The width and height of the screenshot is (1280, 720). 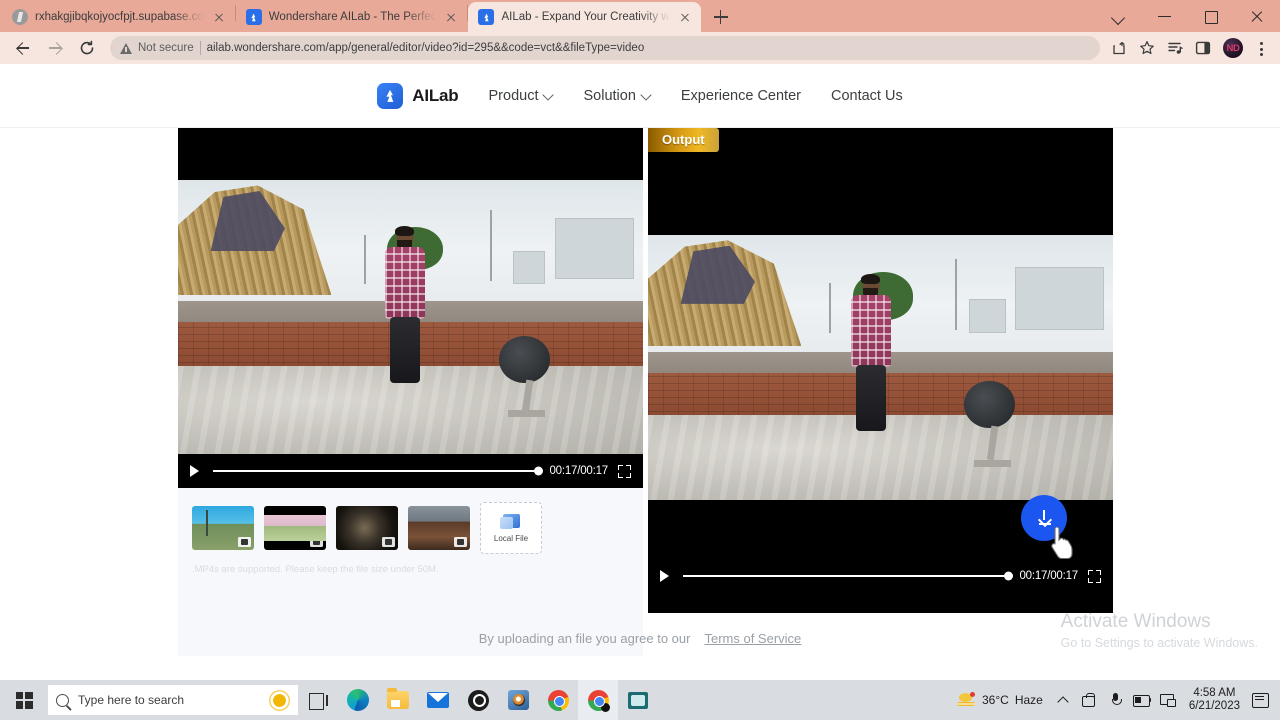 What do you see at coordinates (1000, 700) in the screenshot?
I see `weather-widget: 36°C Haze` at bounding box center [1000, 700].